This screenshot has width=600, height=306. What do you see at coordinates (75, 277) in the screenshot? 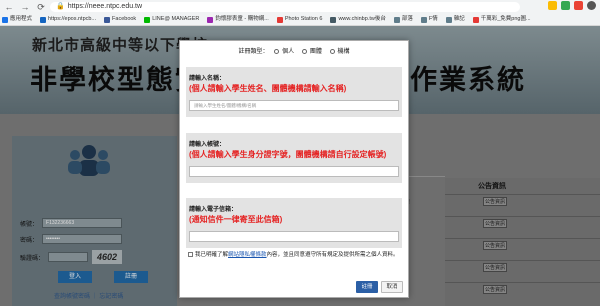
I see `login-button: 登入` at bounding box center [75, 277].